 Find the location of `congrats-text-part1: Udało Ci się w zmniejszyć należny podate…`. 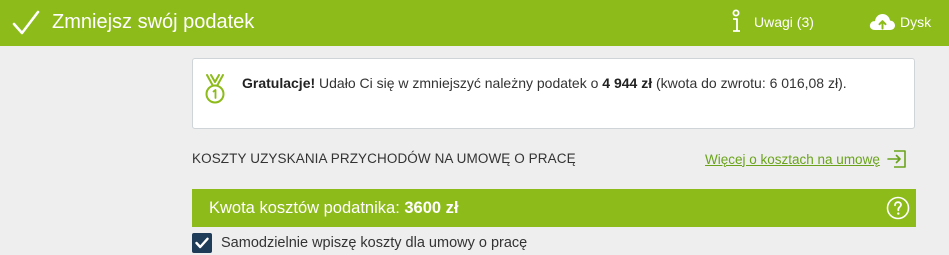

congrats-text-part1: Udało Ci się w zmniejszyć należny podate… is located at coordinates (459, 83).